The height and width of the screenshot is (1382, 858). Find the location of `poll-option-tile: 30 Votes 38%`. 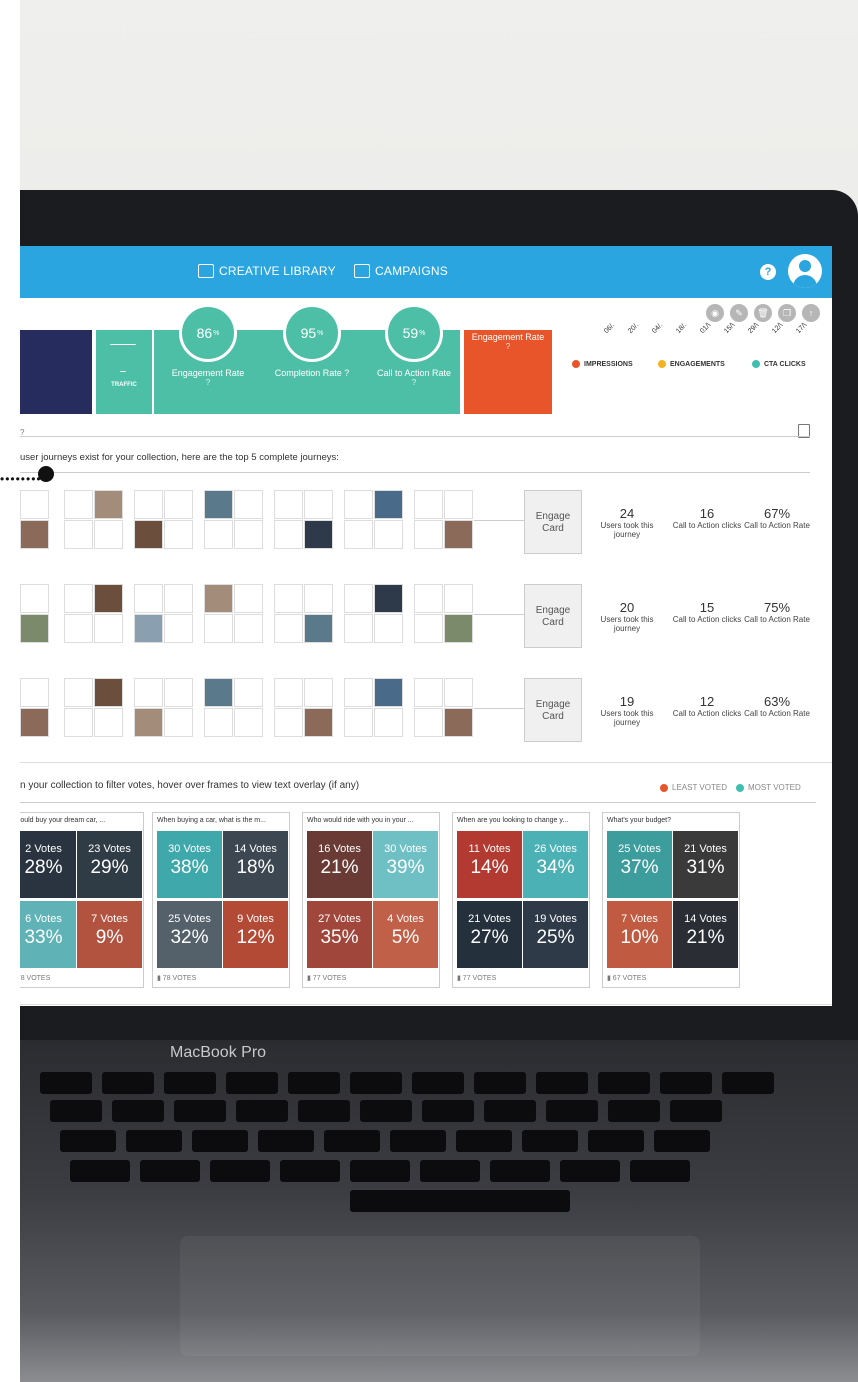

poll-option-tile: 30 Votes 38% is located at coordinates (189, 864).